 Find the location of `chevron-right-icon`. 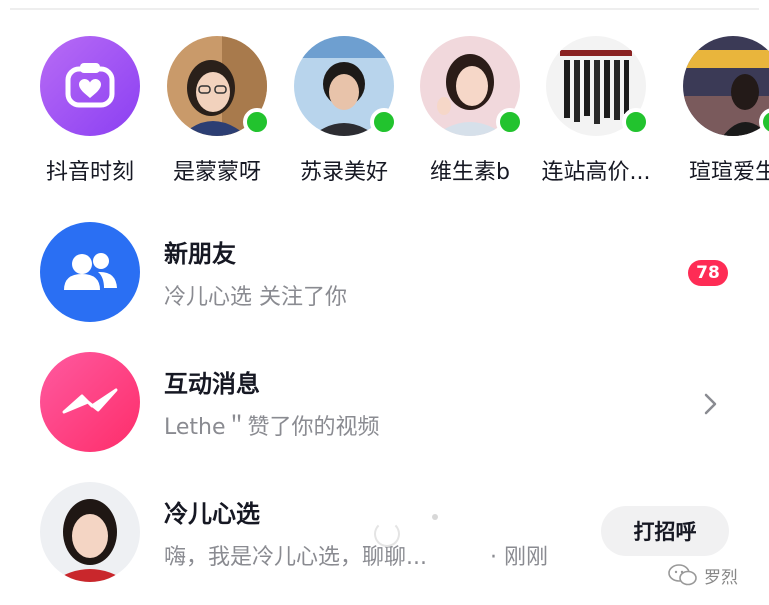

chevron-right-icon is located at coordinates (710, 404).